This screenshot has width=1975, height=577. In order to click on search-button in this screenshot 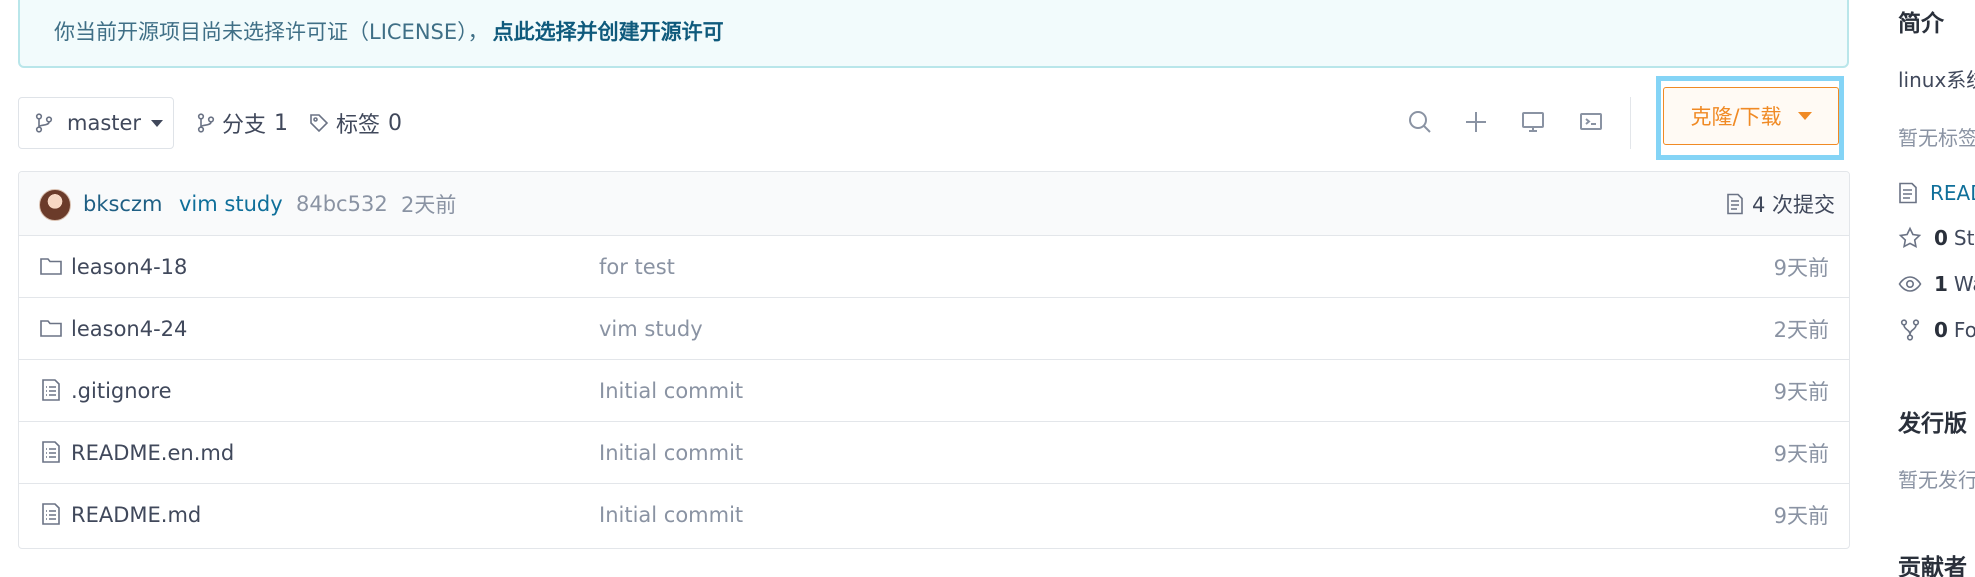, I will do `click(1420, 122)`.